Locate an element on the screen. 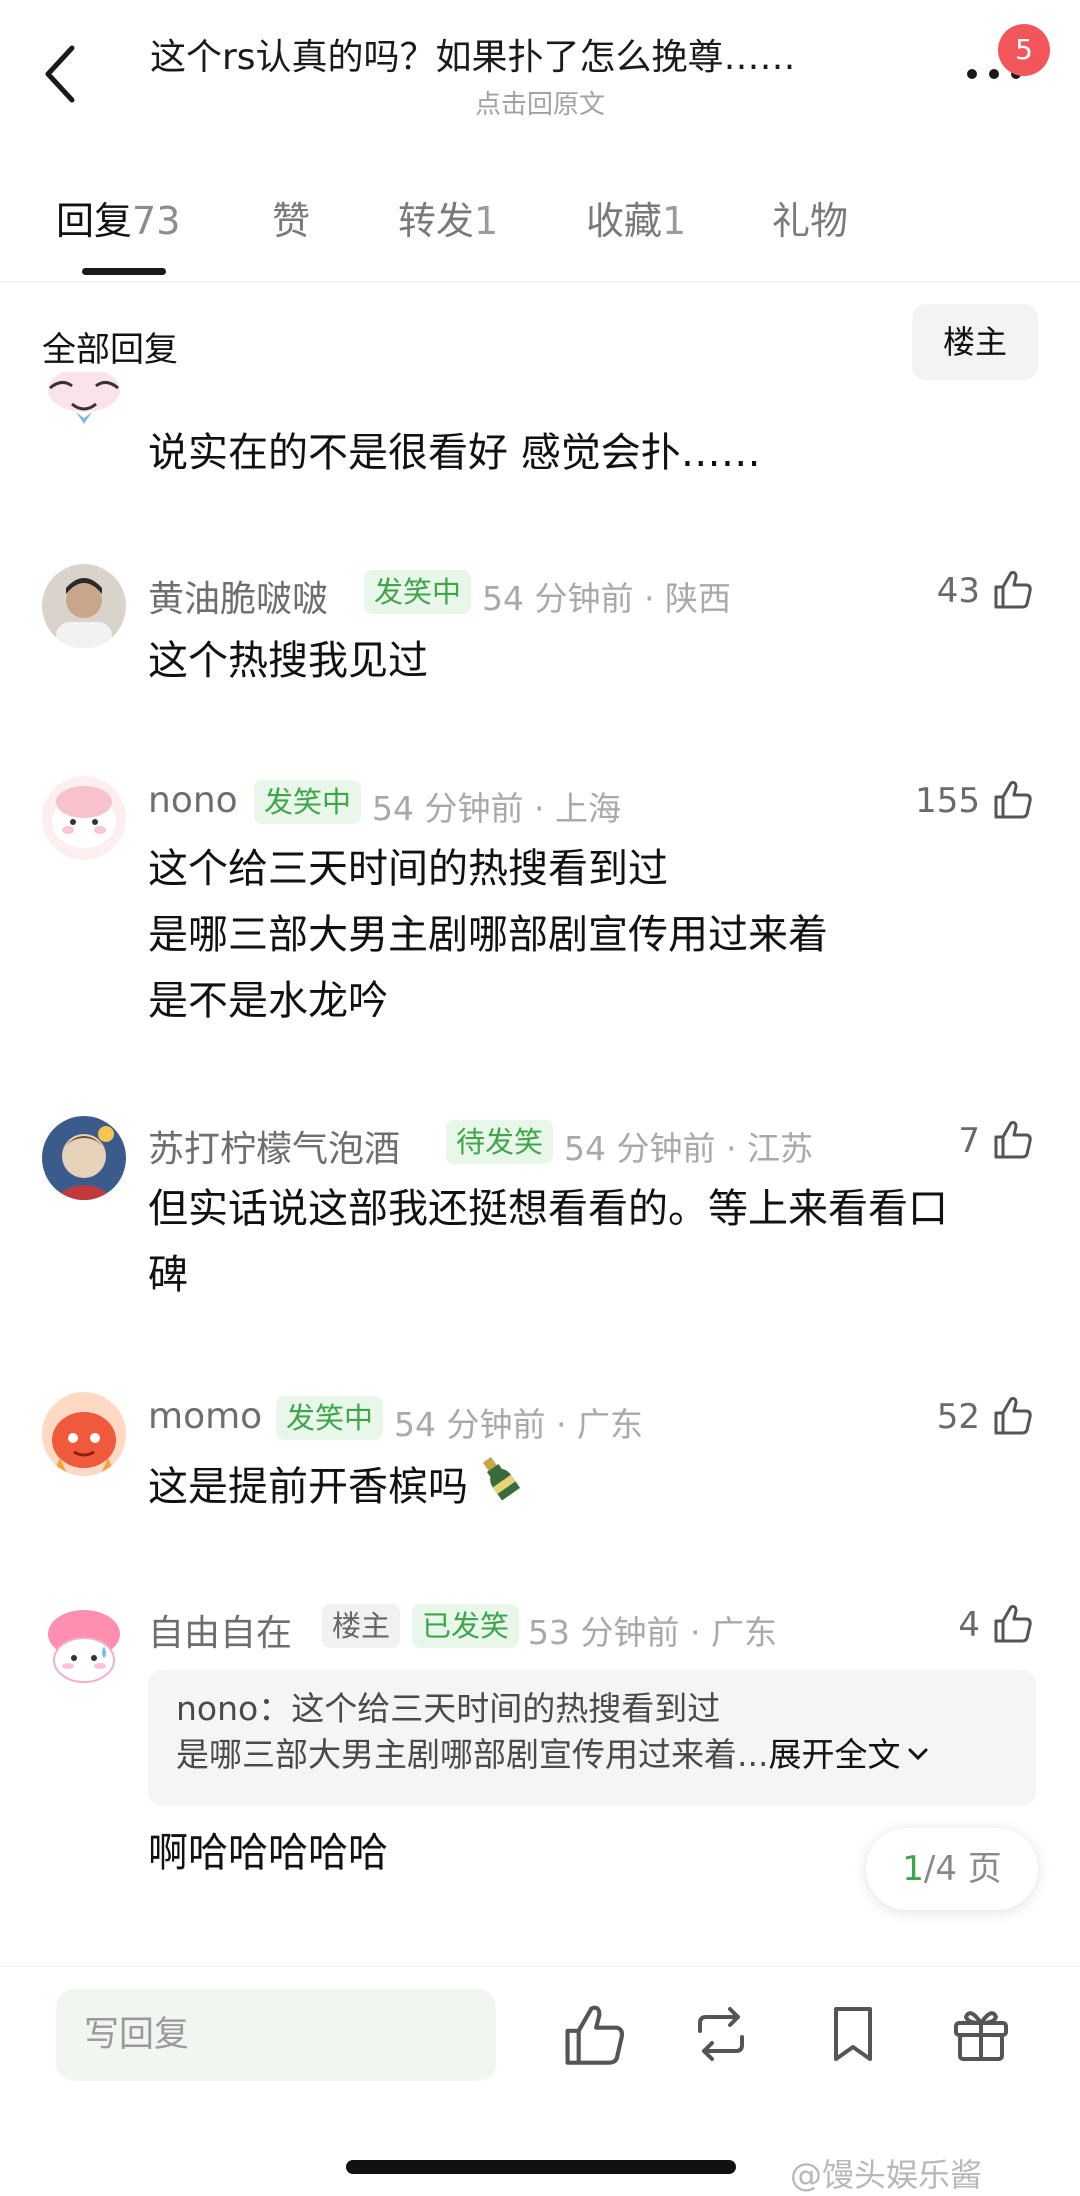  comment-meta: 54 分钟前 · 广东 is located at coordinates (518, 1424).